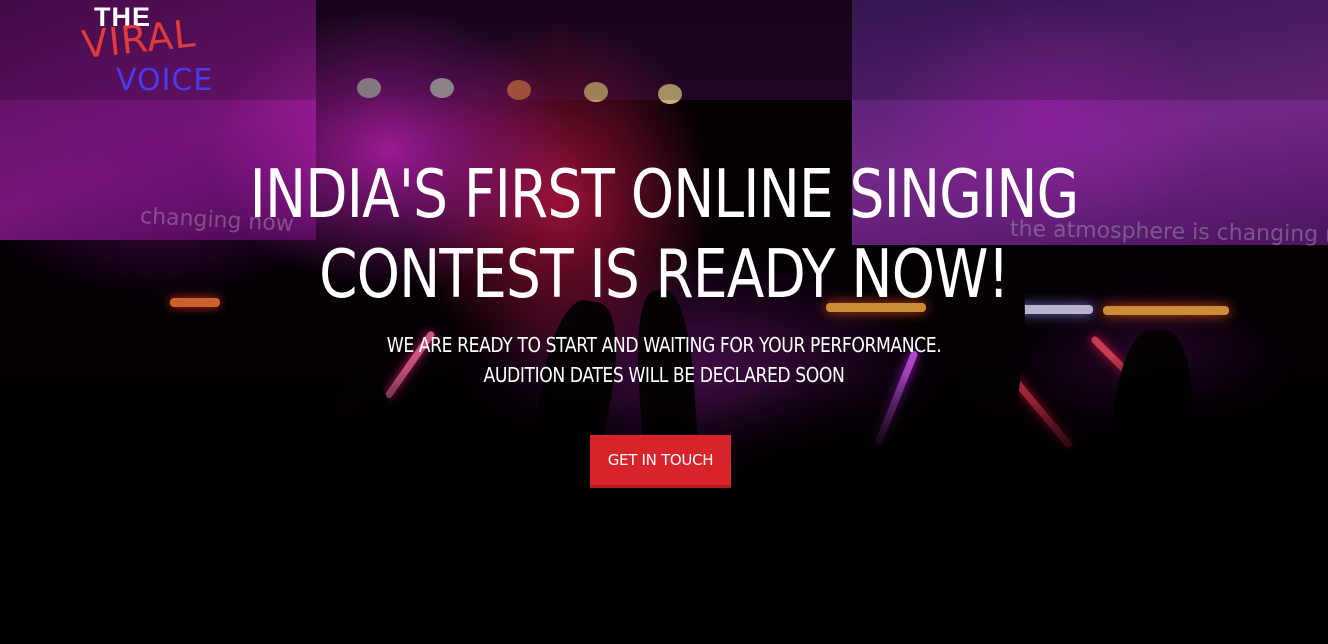 The width and height of the screenshot is (1328, 644). I want to click on site-logo: THE VIRAL VOICE, so click(155, 52).